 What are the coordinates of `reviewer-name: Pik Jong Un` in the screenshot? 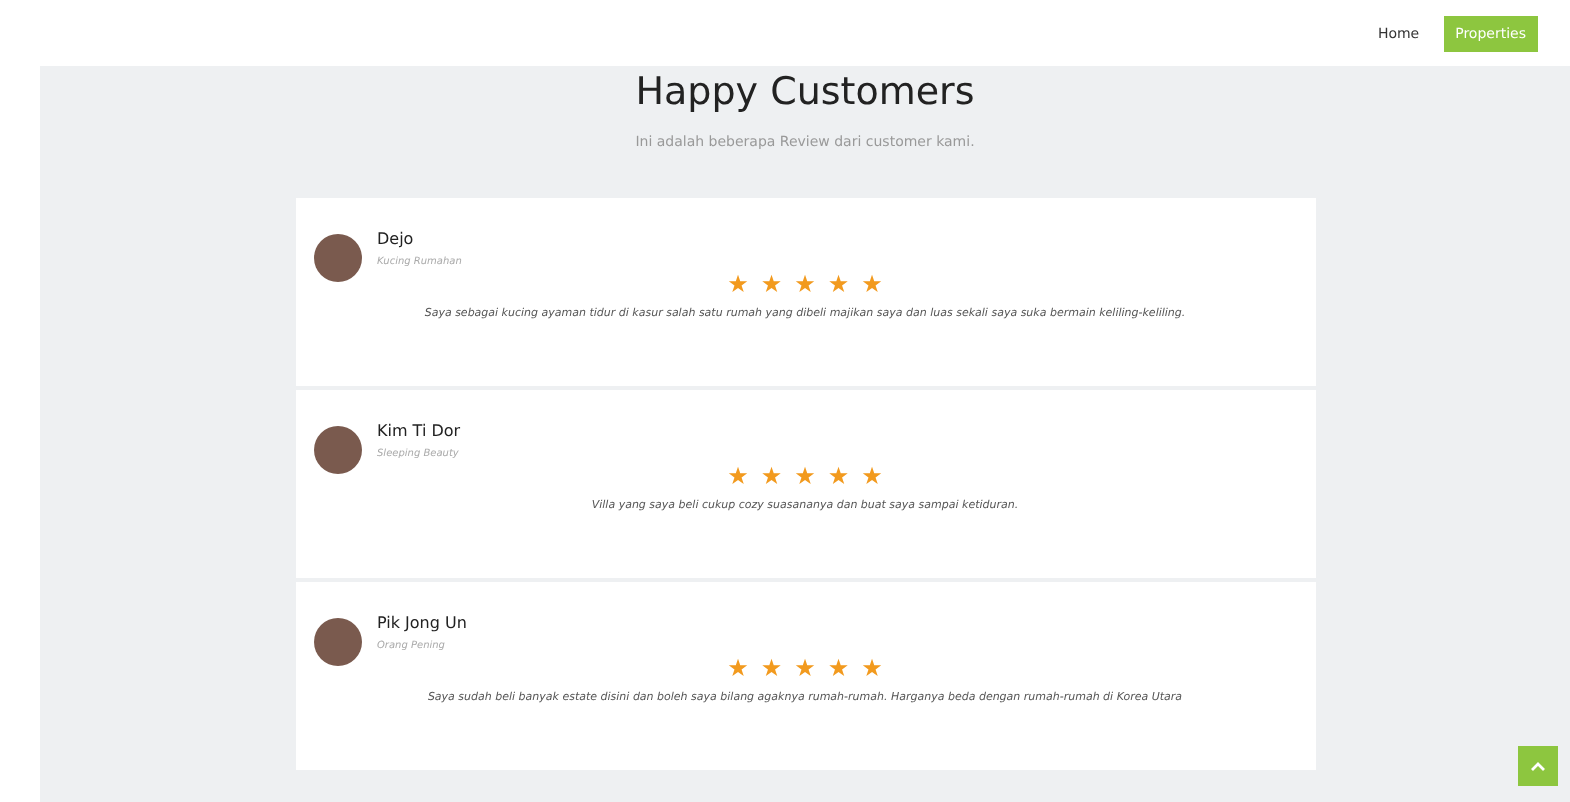 It's located at (422, 623).